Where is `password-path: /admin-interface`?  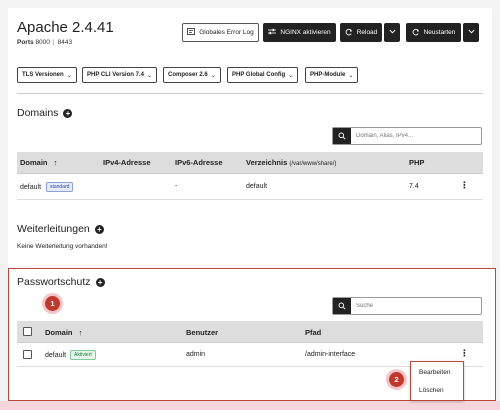 password-path: /admin-interface is located at coordinates (330, 354).